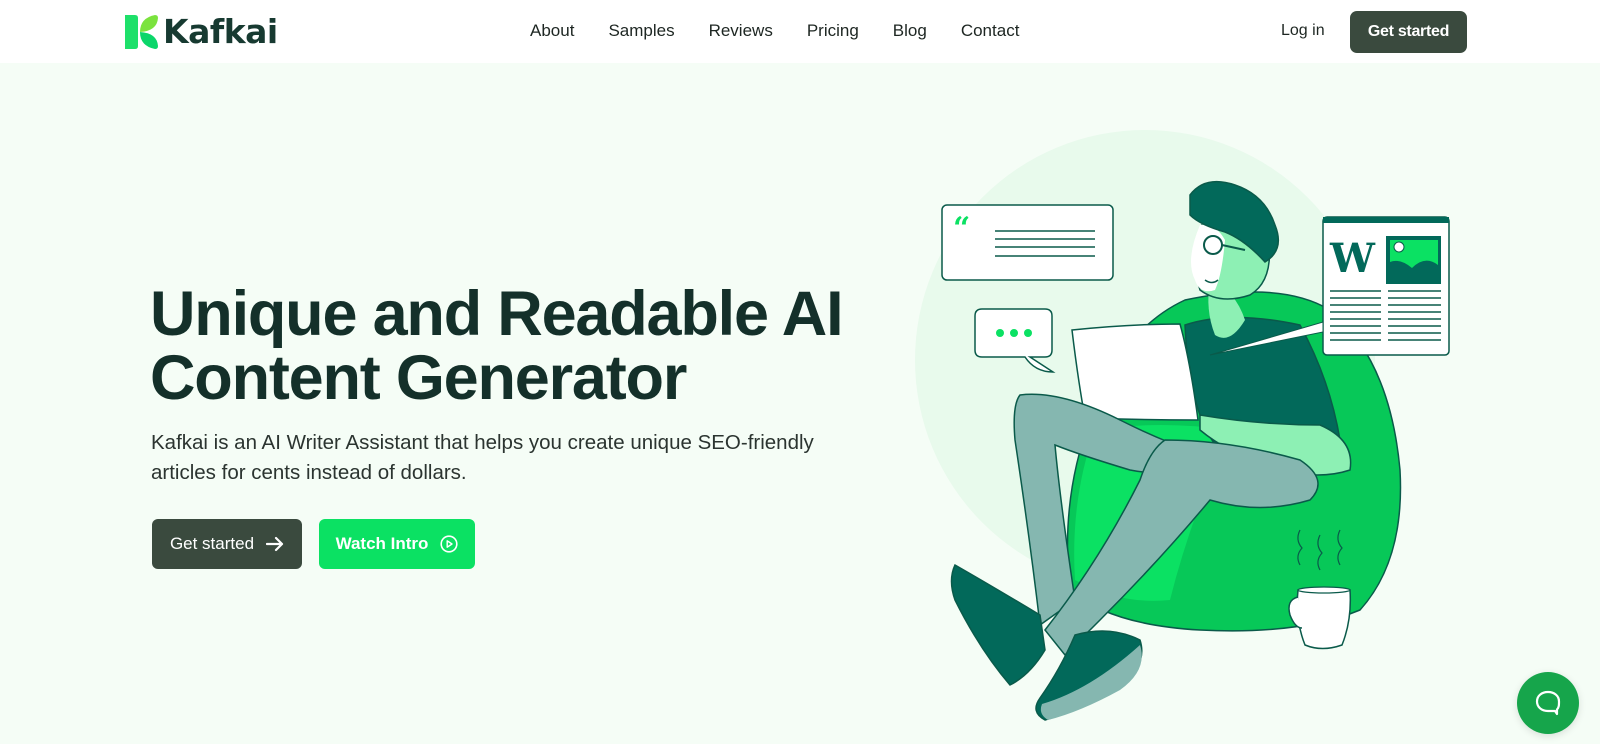 This screenshot has width=1600, height=744. I want to click on get-started-label: Get started, so click(212, 543).